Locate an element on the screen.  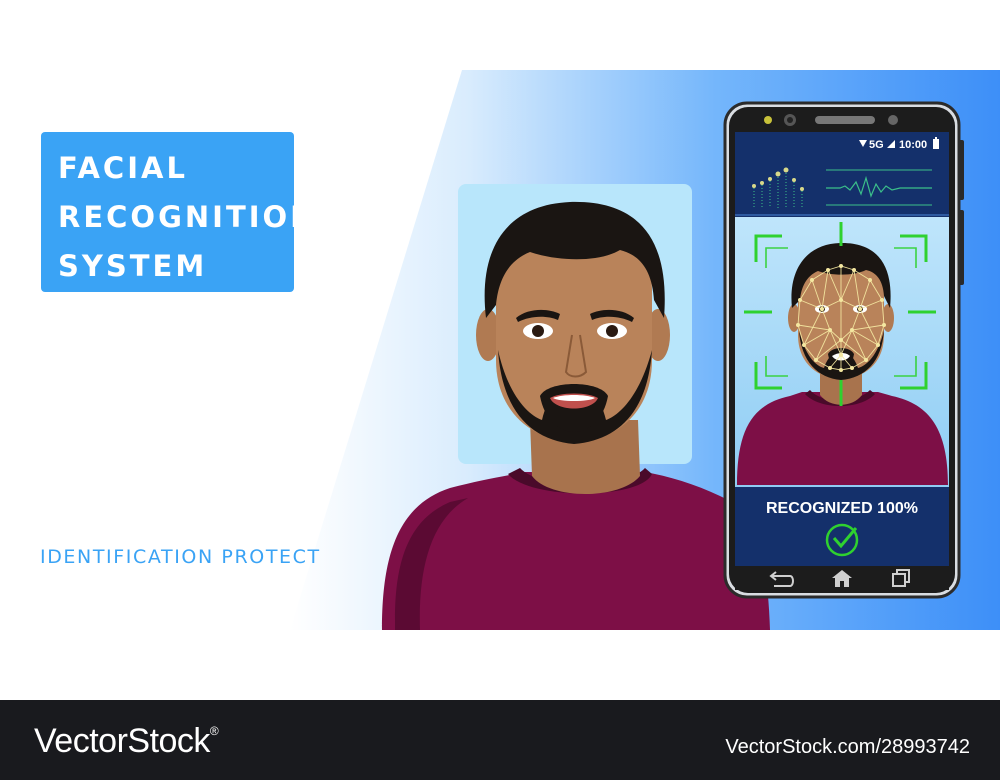
title-box: FACIAL RECOGNITION SYSTEM is located at coordinates (179, 212).